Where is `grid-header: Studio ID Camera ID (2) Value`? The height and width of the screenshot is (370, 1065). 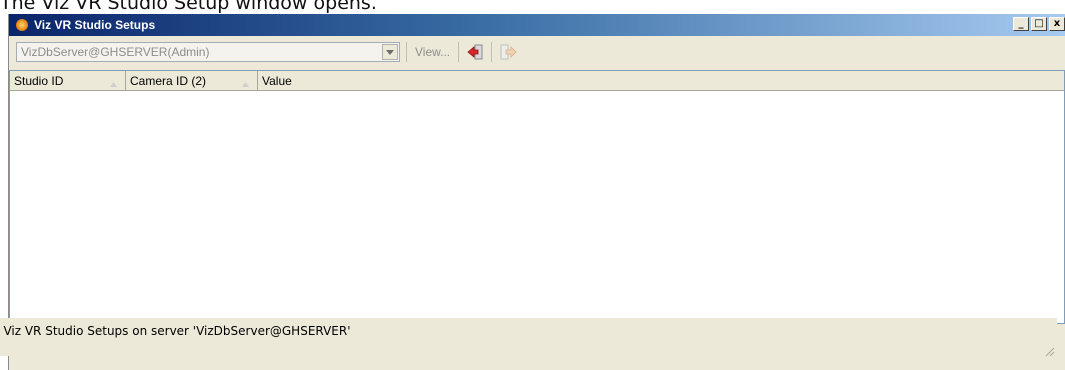 grid-header: Studio ID Camera ID (2) Value is located at coordinates (537, 81).